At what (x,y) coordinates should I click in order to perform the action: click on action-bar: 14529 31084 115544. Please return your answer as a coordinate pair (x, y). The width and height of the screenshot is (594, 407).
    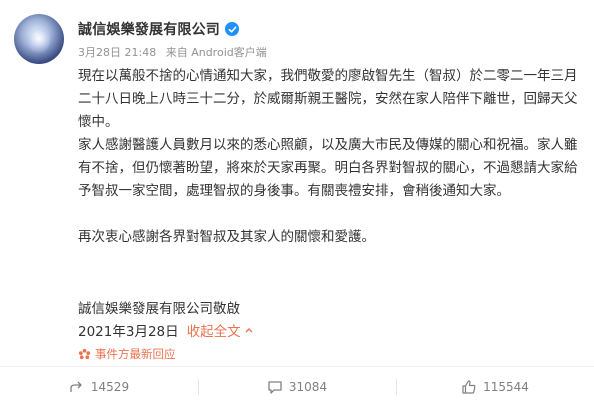
    Looking at the image, I should click on (297, 387).